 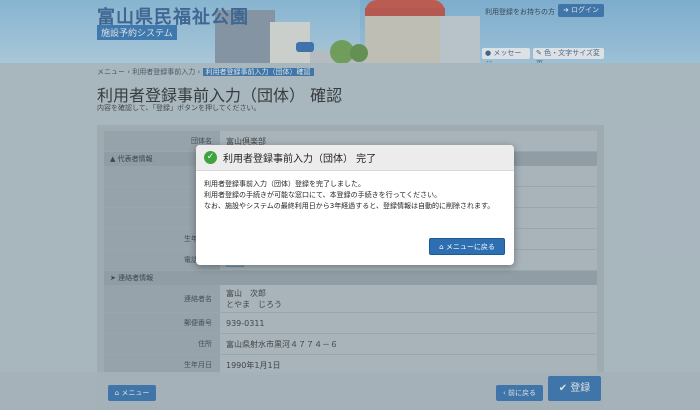 What do you see at coordinates (210, 157) in the screenshot?
I see `check-circle-icon: ✓` at bounding box center [210, 157].